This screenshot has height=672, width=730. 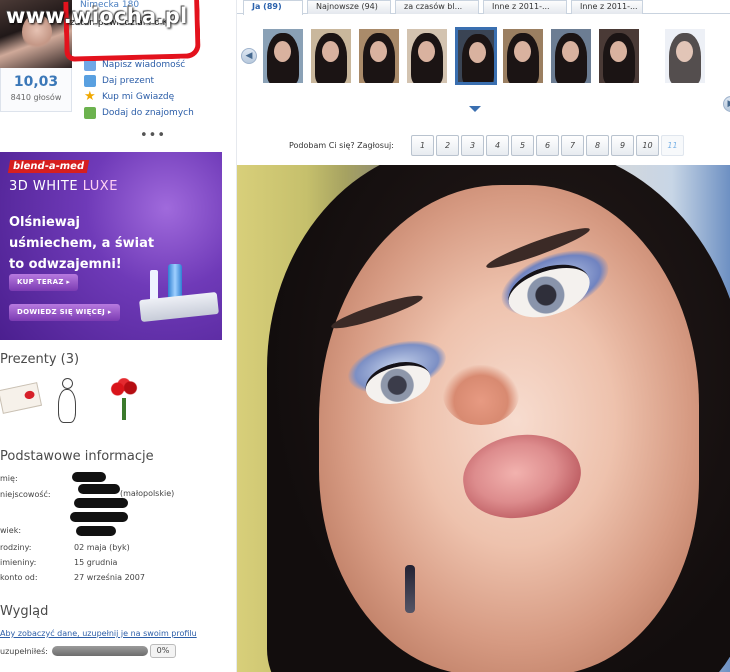 What do you see at coordinates (144, 64) in the screenshot?
I see `send-message-label: Napisz wiadomość` at bounding box center [144, 64].